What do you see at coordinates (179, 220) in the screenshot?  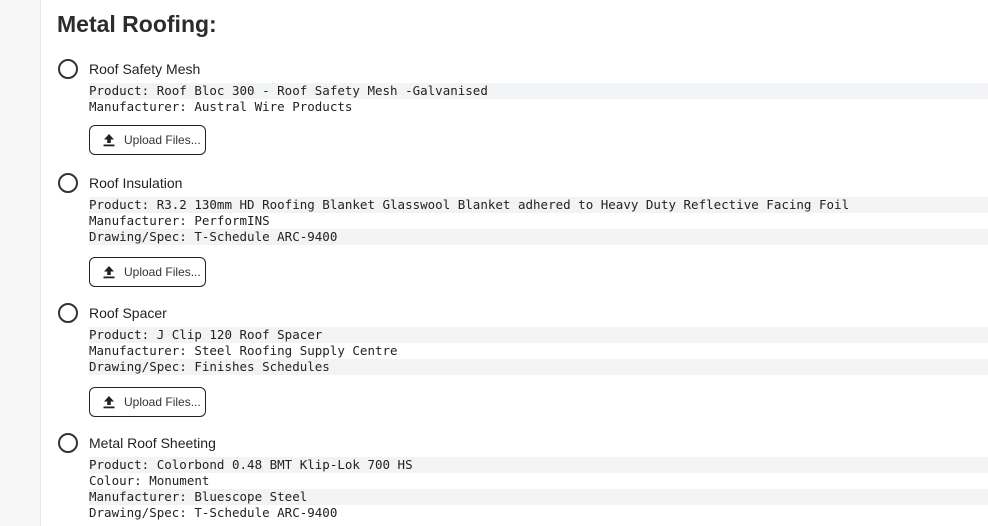 I see `detail-line: Manufacturer: PerformINS` at bounding box center [179, 220].